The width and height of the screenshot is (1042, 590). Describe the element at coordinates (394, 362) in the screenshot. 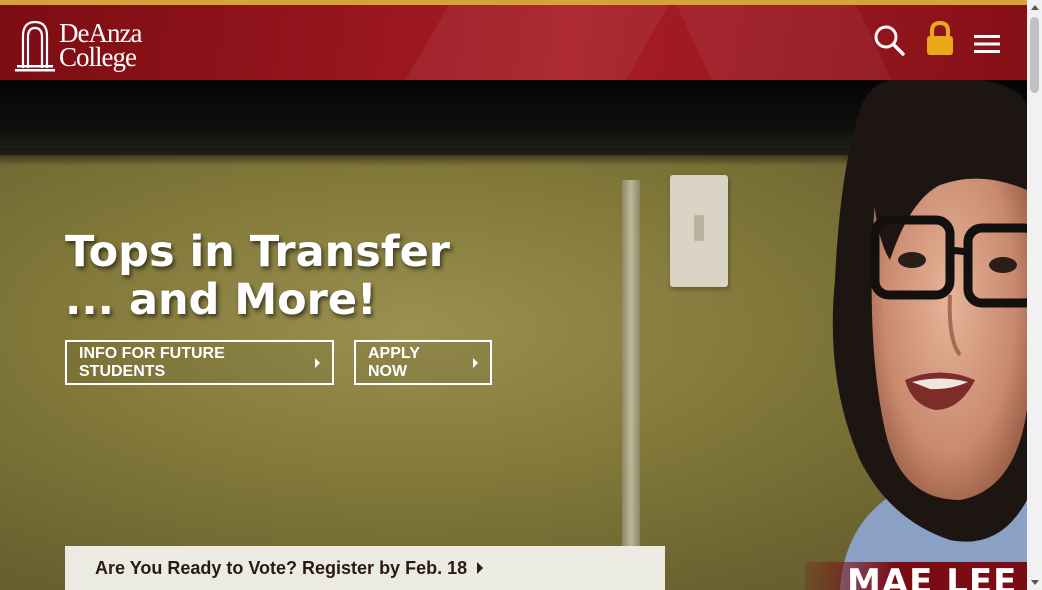

I see `apply-now-button-label: APPLY NOW` at that location.